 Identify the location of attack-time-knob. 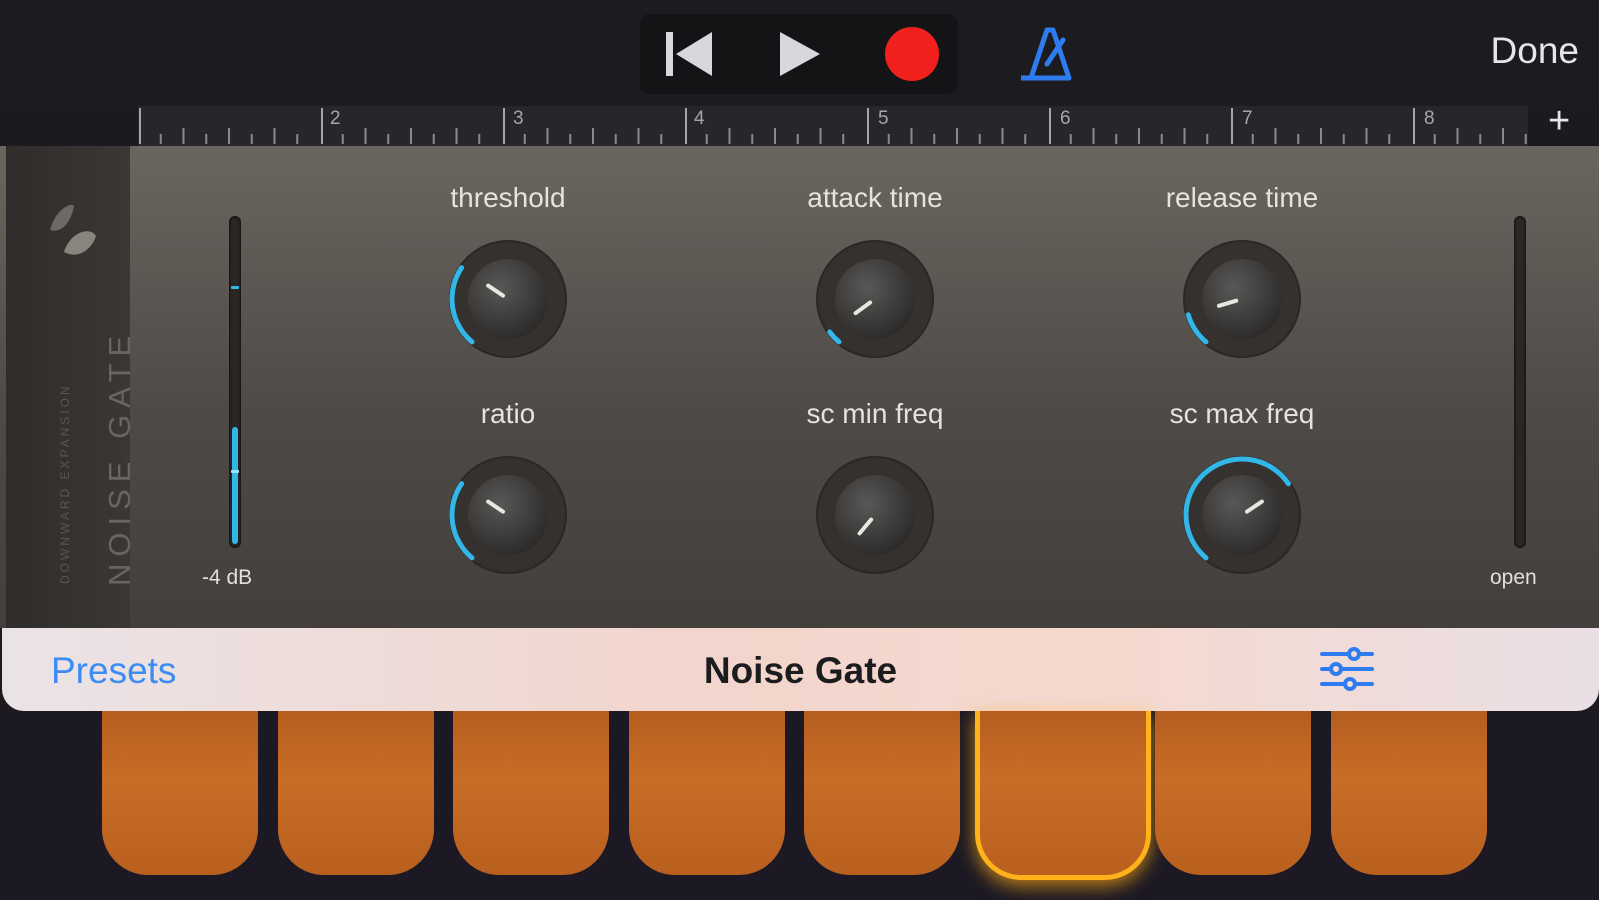
(875, 299).